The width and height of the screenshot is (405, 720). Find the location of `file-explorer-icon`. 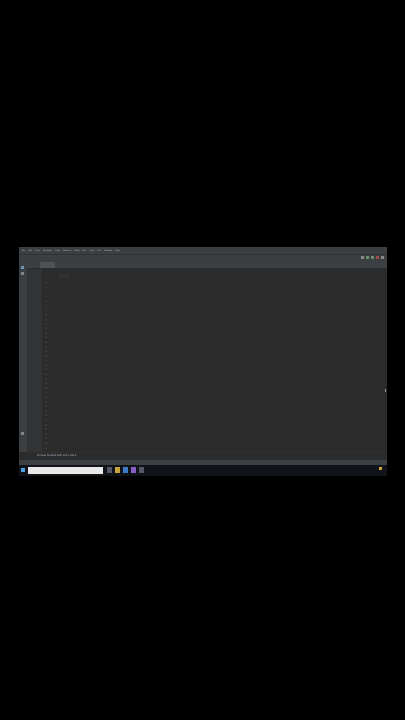

file-explorer-icon is located at coordinates (117, 470).